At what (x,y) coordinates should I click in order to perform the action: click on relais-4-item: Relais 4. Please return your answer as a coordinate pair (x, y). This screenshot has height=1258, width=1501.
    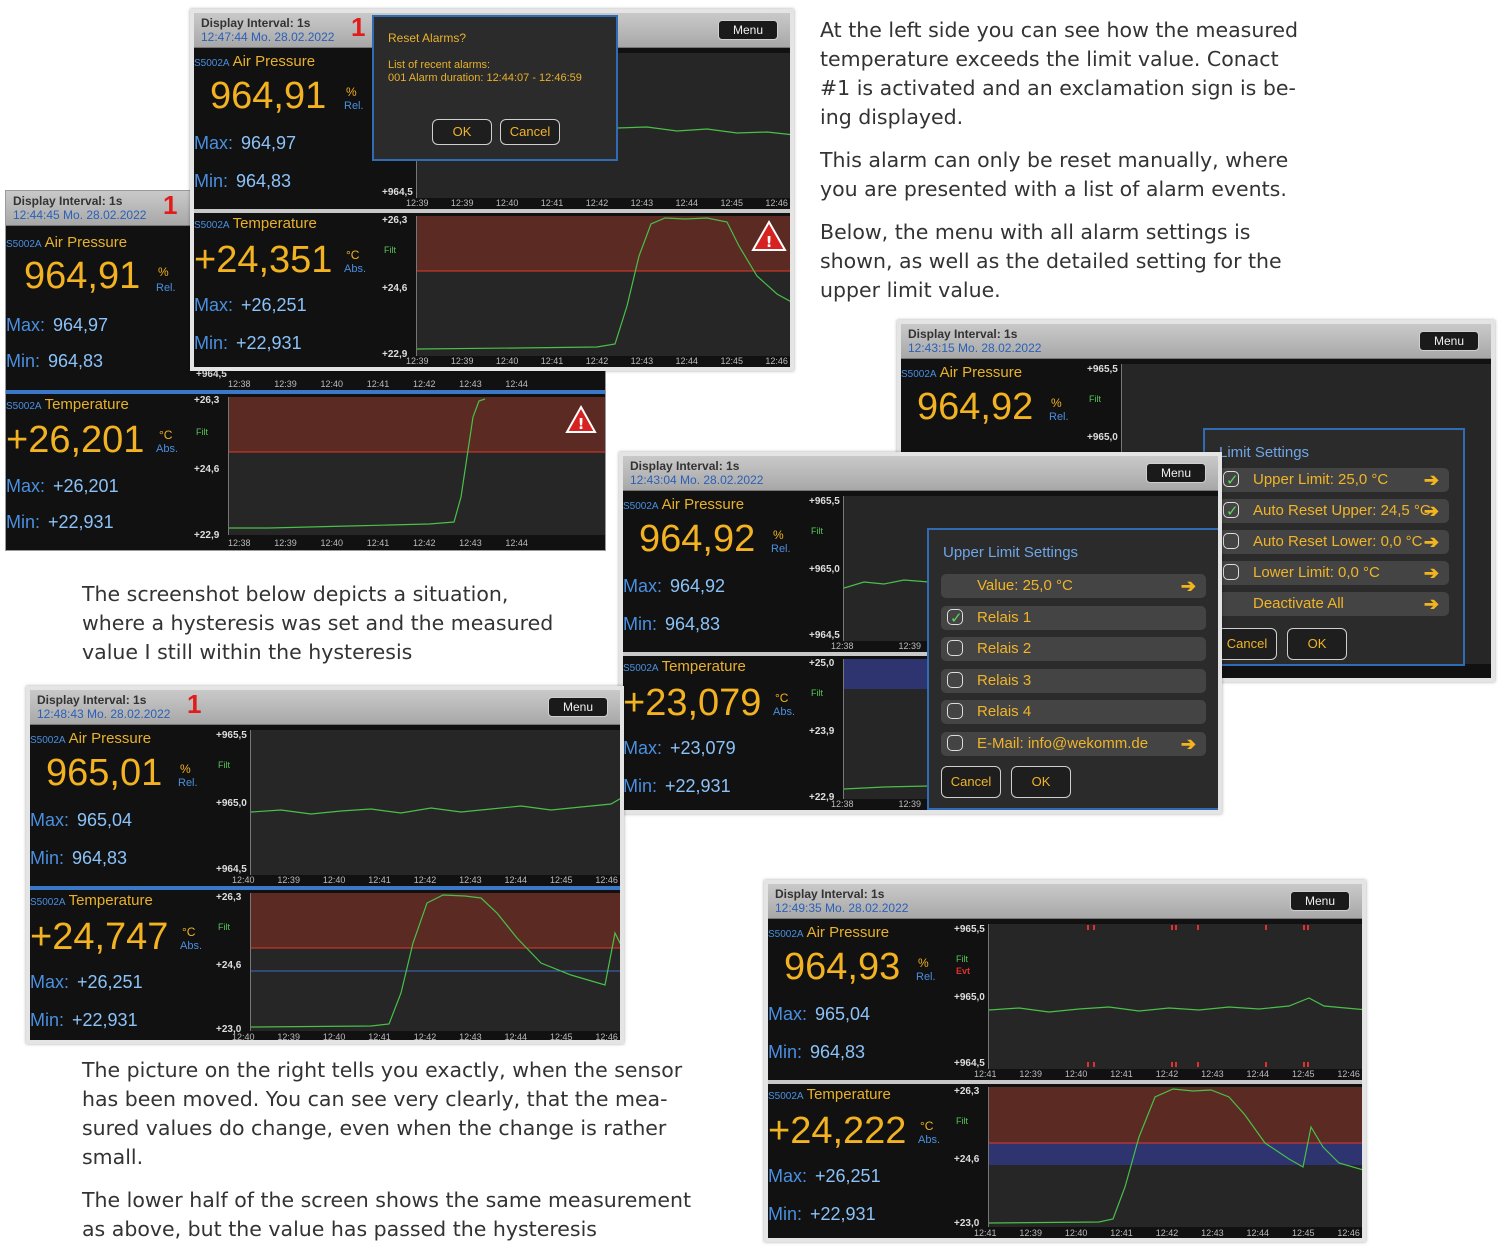
    Looking at the image, I should click on (1073, 712).